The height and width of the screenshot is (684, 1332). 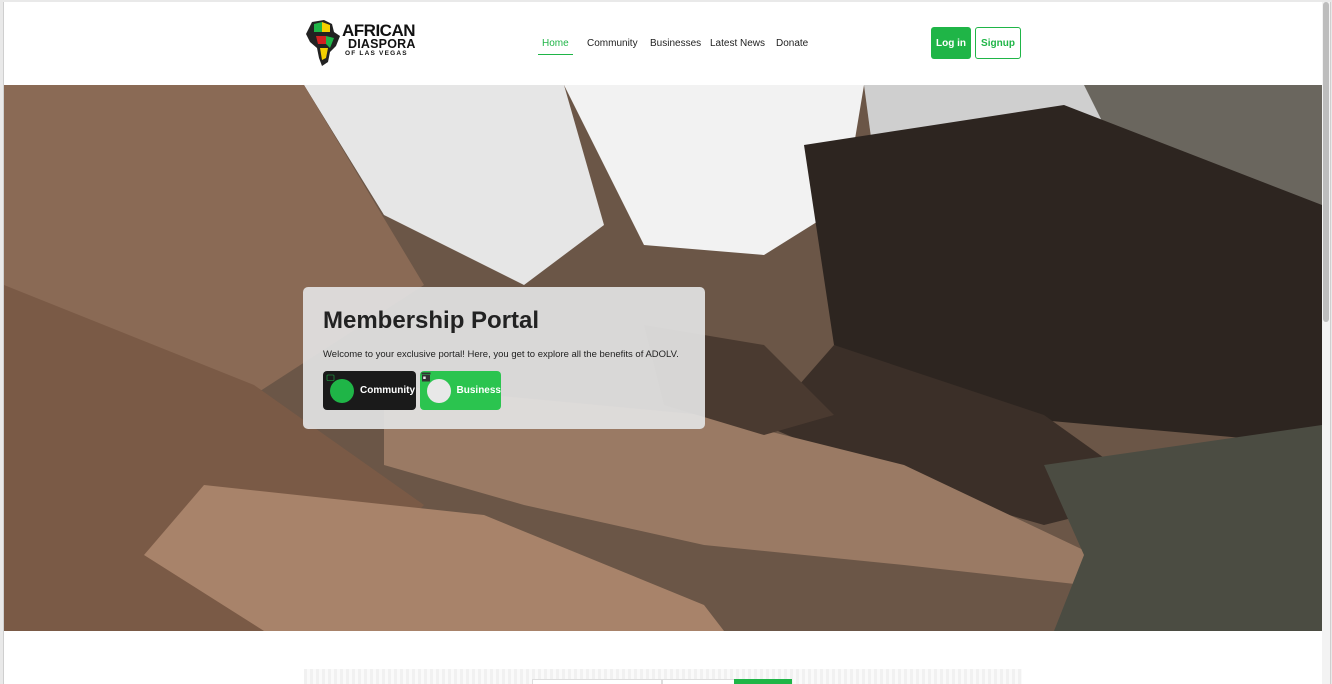 I want to click on community-button: Community, so click(x=369, y=390).